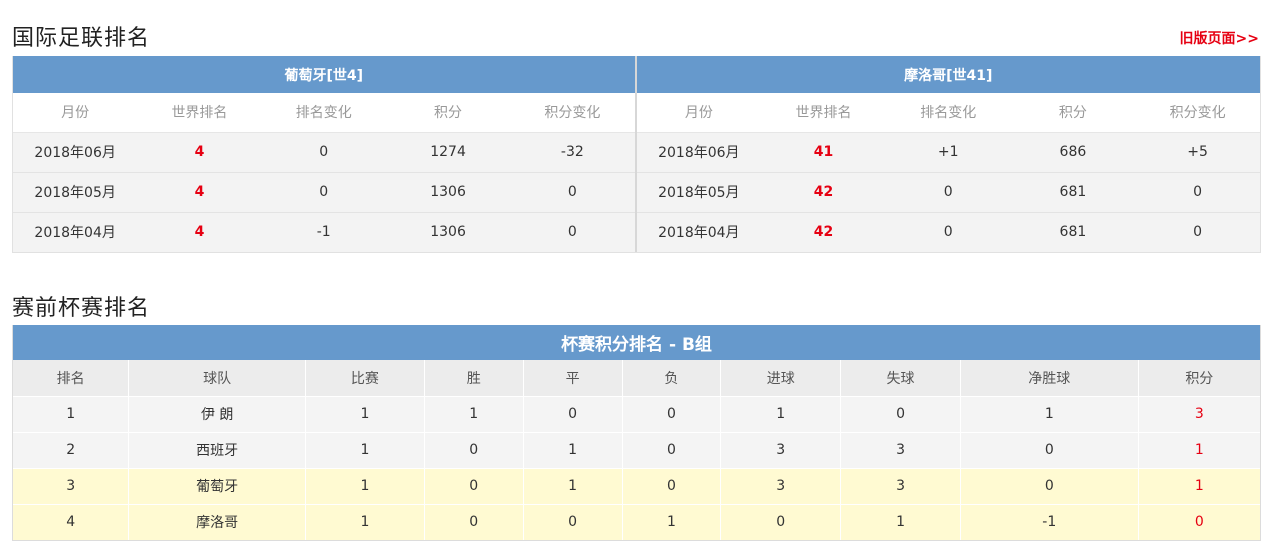  What do you see at coordinates (1049, 521) in the screenshot?
I see `cell-goal-diff: -1` at bounding box center [1049, 521].